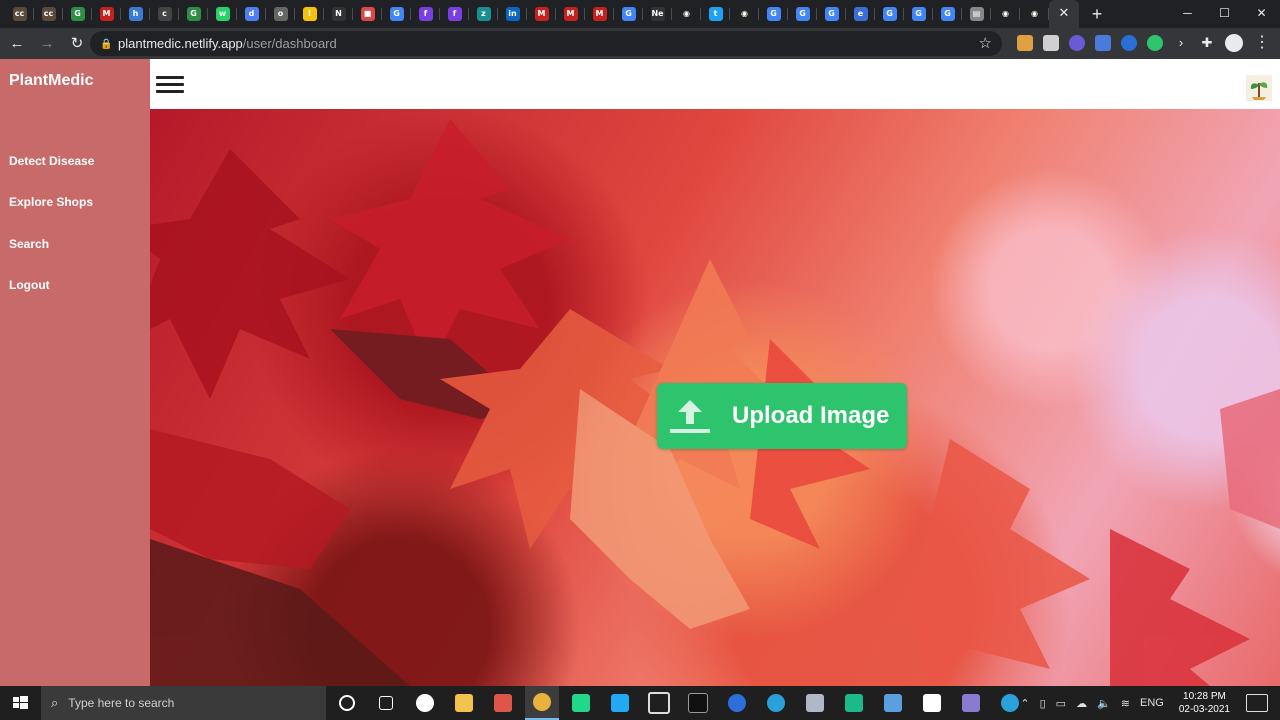 The height and width of the screenshot is (720, 1280). What do you see at coordinates (222, 14) in the screenshot?
I see `browser-tab: w` at bounding box center [222, 14].